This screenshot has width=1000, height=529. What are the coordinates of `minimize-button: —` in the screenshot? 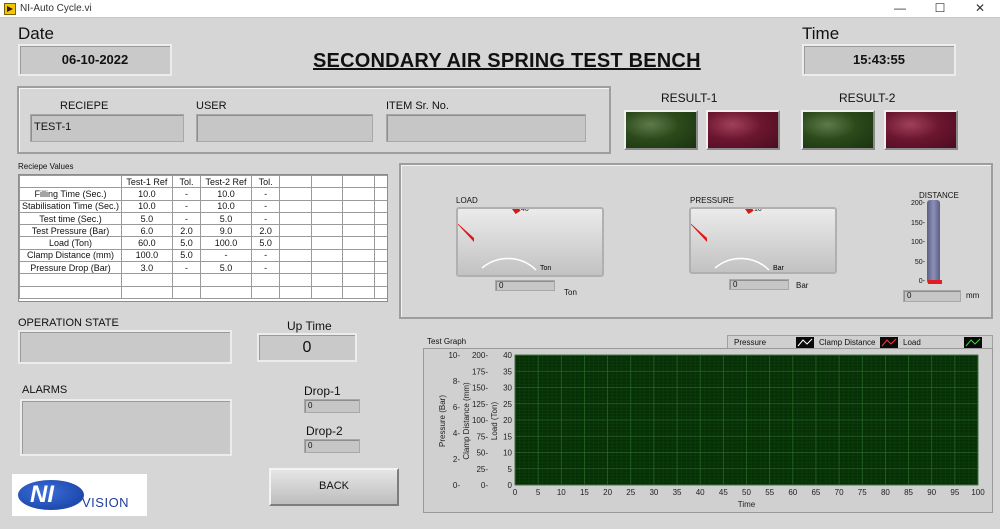 It's located at (900, 9).